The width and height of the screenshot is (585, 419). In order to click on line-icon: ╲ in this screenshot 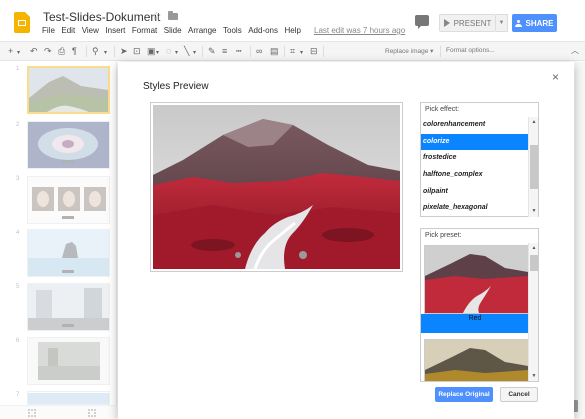, I will do `click(186, 51)`.